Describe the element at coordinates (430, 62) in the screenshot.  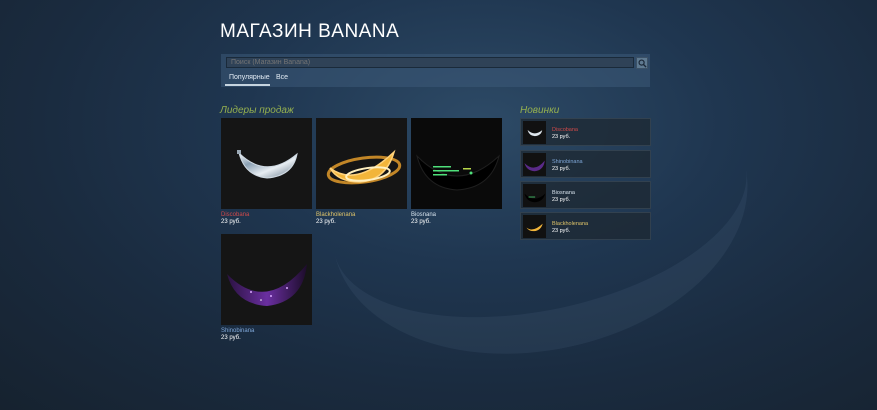
I see `search-input` at that location.